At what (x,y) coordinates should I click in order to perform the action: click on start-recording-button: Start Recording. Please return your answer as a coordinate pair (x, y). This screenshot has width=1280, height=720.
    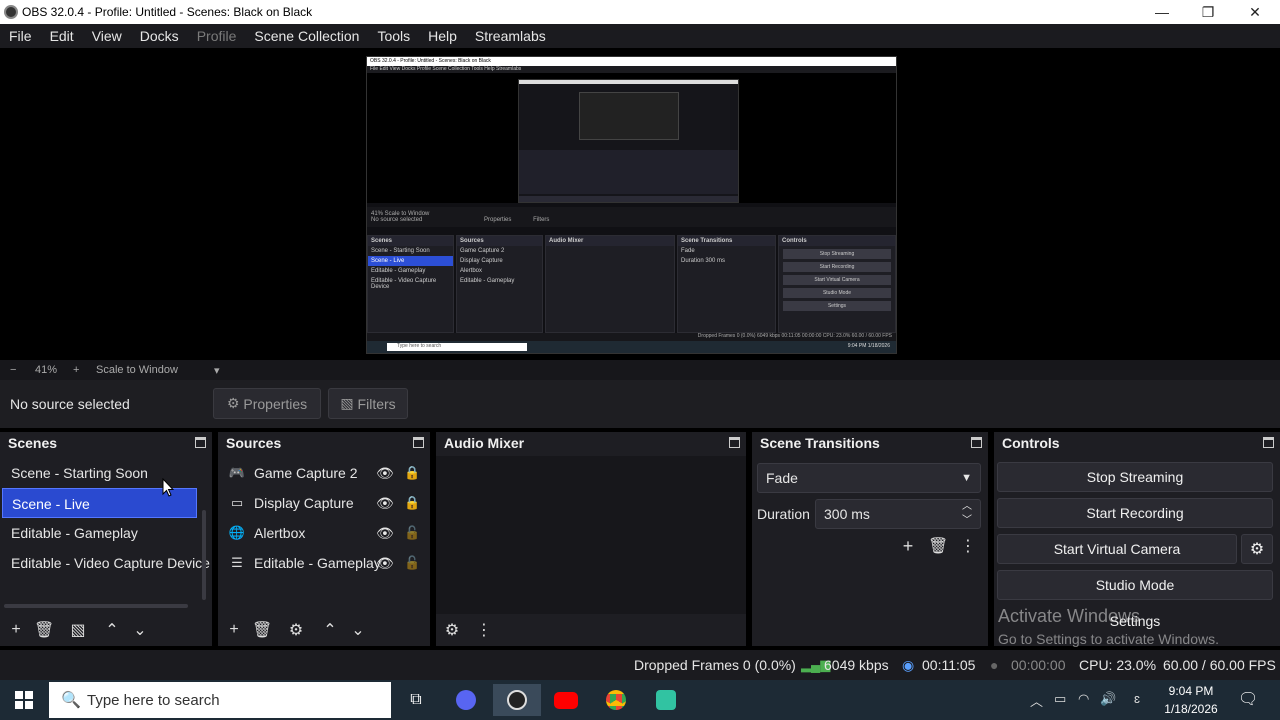
    Looking at the image, I should click on (1135, 513).